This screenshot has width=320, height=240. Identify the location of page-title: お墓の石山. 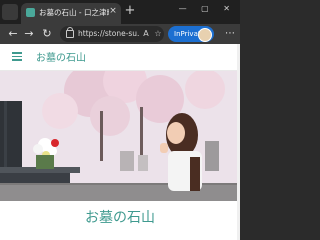
(120, 218).